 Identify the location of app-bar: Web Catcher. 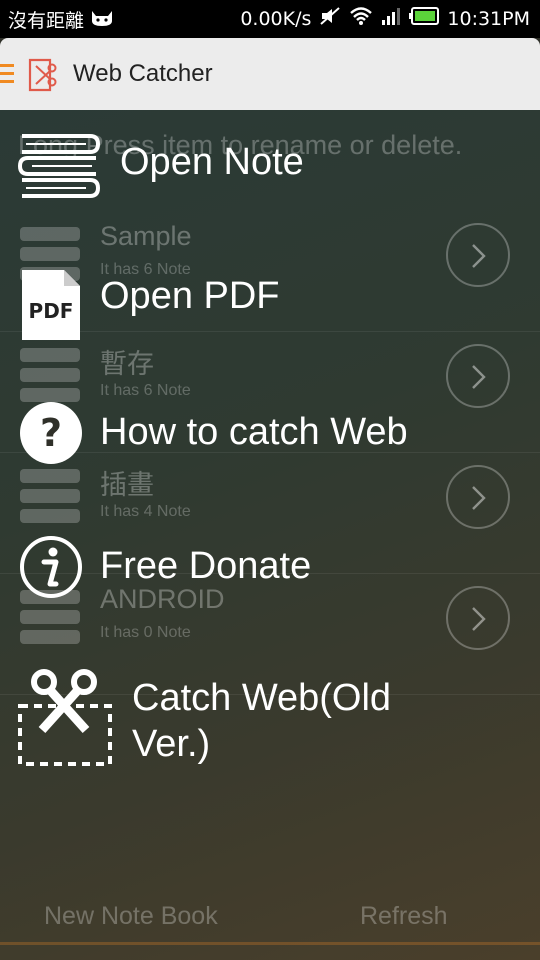
(270, 74).